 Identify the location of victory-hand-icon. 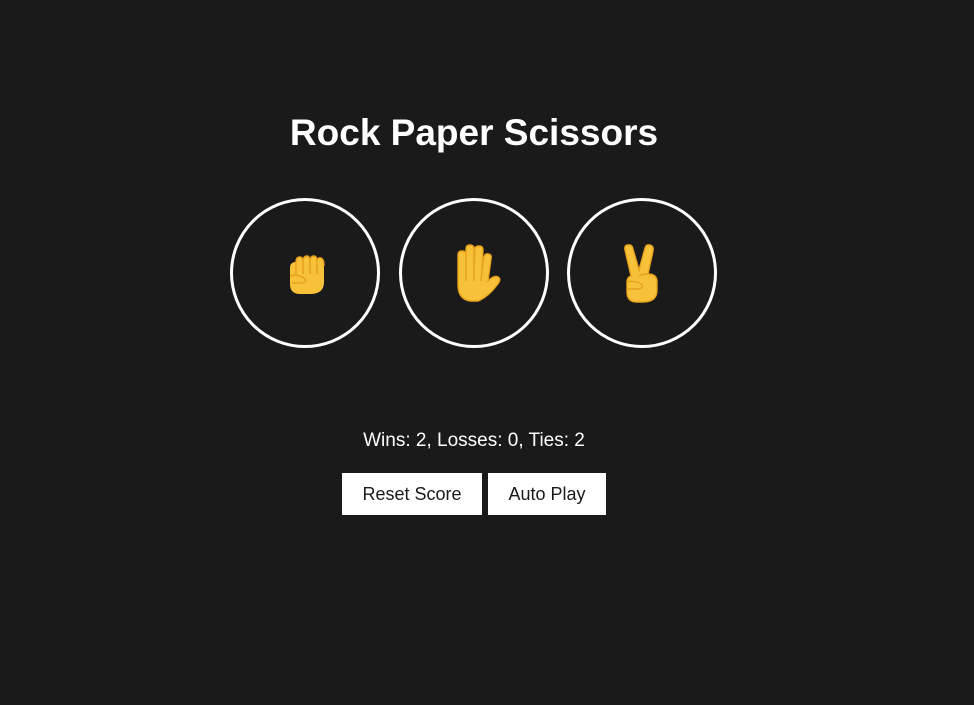
(642, 273).